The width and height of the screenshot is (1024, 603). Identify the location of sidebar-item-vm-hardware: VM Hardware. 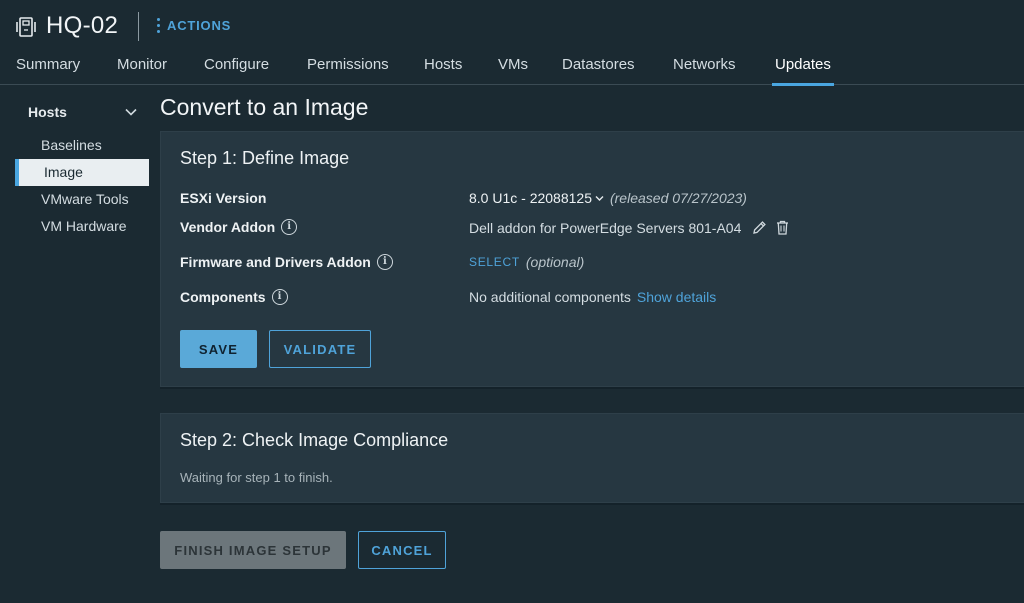
(82, 226).